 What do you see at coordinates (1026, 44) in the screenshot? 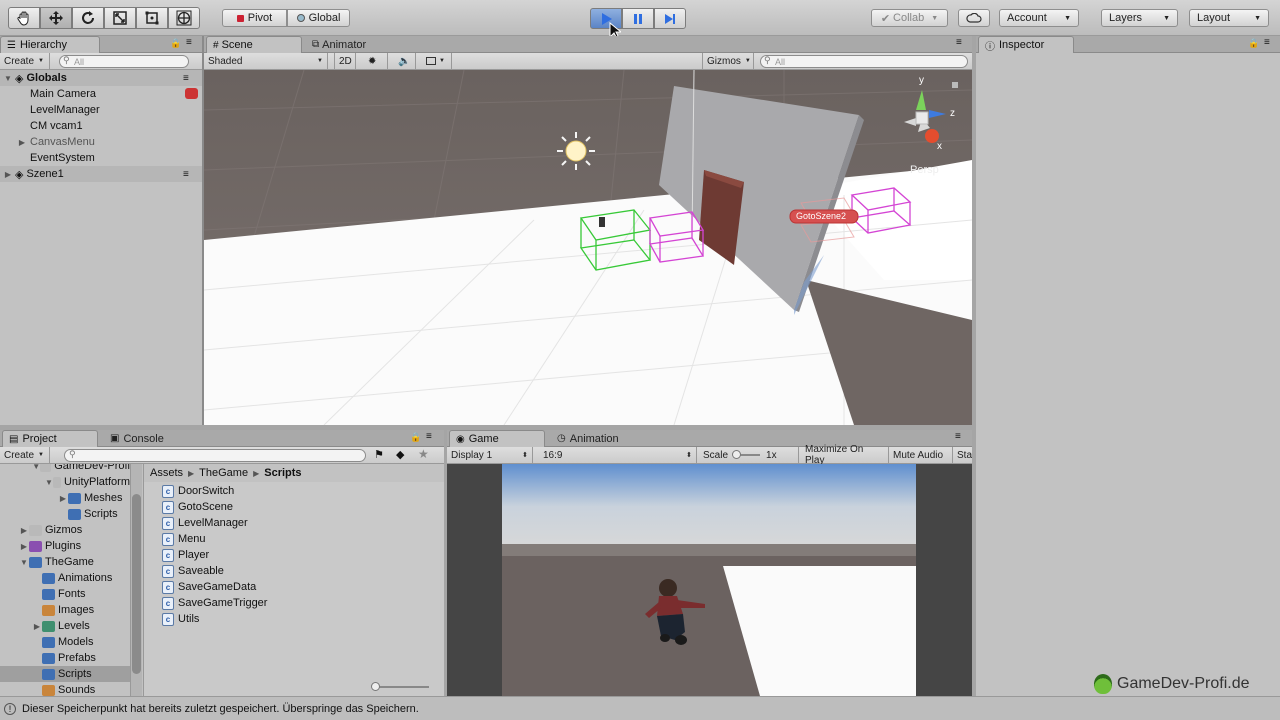
I see `tab-inspector: ⓘ Inspector` at bounding box center [1026, 44].